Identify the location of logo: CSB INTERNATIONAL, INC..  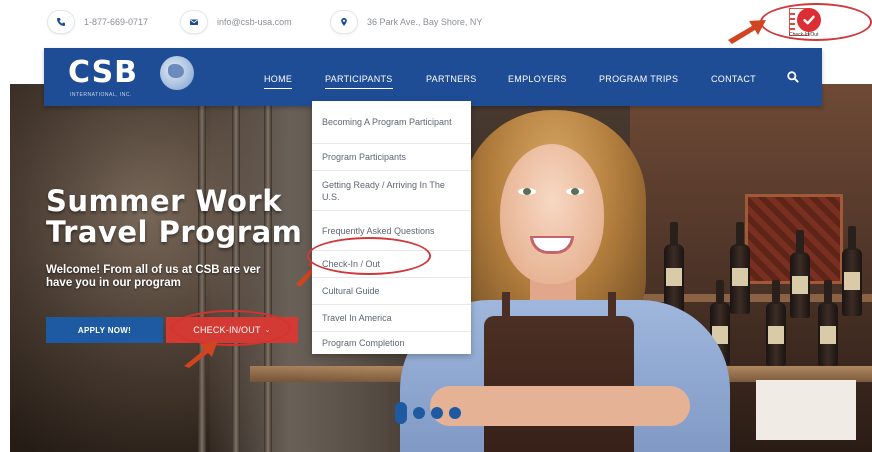
(138, 77).